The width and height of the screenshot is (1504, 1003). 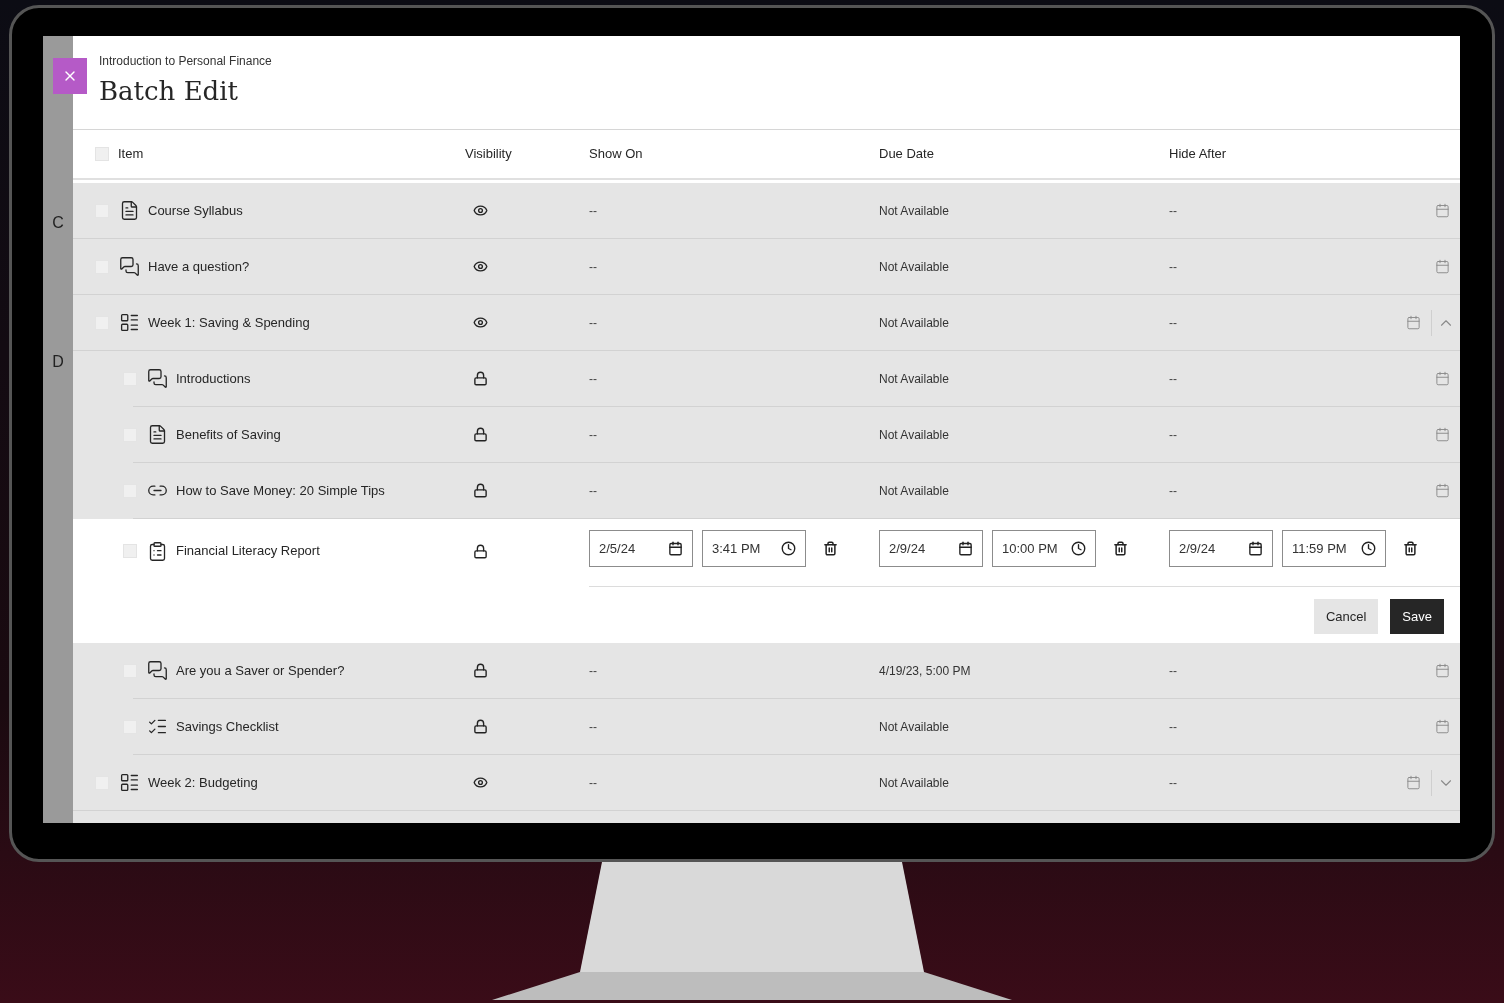 I want to click on sidebar-letter: D, so click(x=58, y=362).